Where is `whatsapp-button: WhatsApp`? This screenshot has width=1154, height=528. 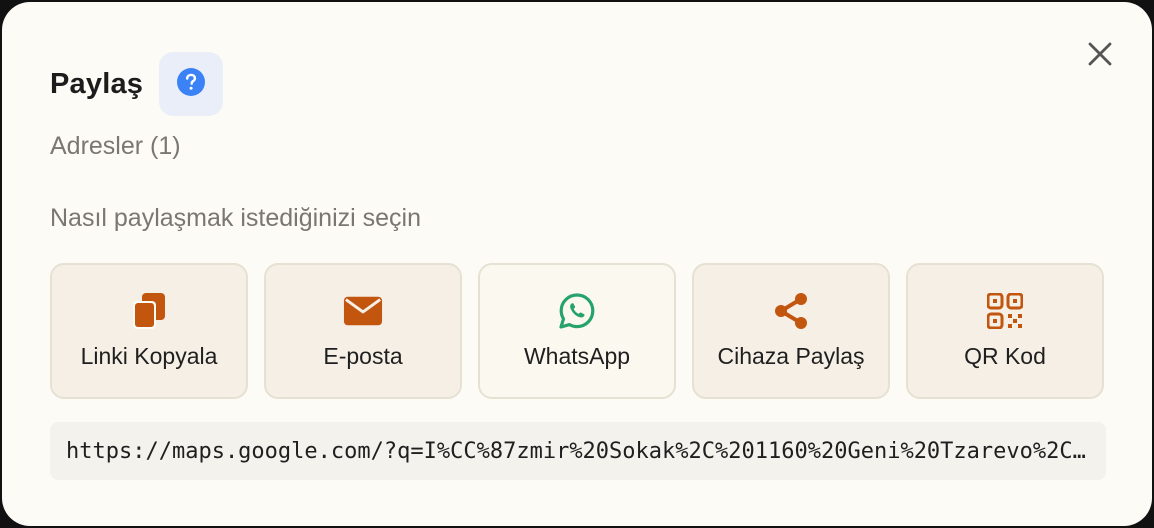 whatsapp-button: WhatsApp is located at coordinates (577, 331).